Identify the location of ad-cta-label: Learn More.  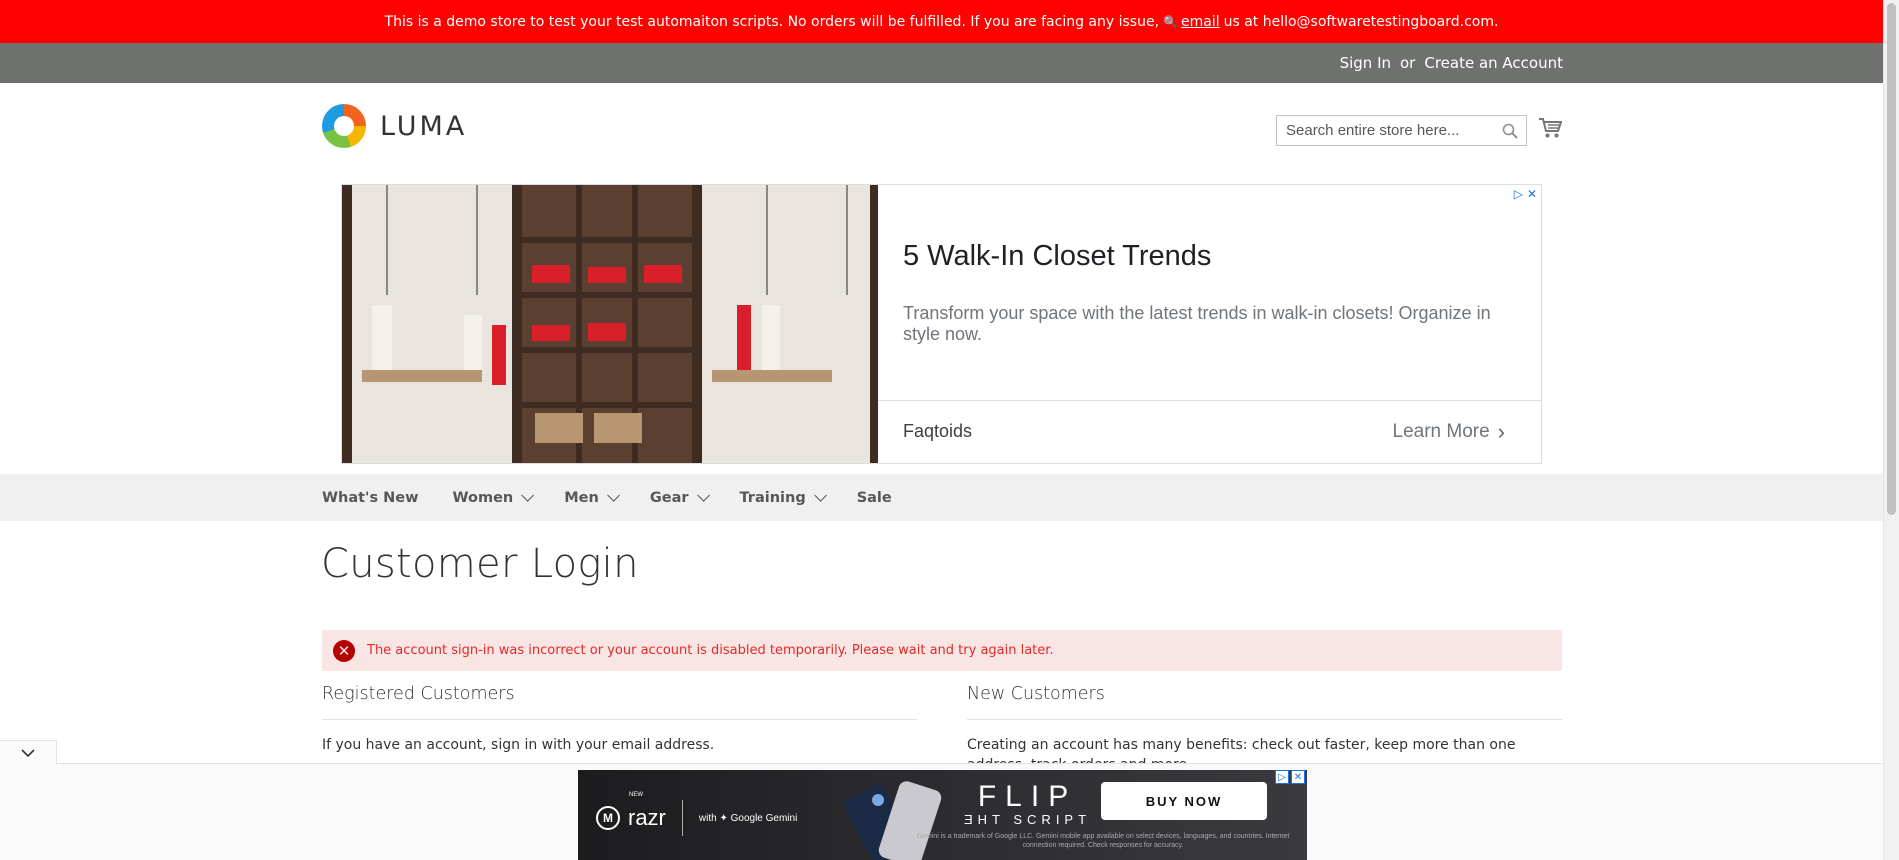
(1441, 431).